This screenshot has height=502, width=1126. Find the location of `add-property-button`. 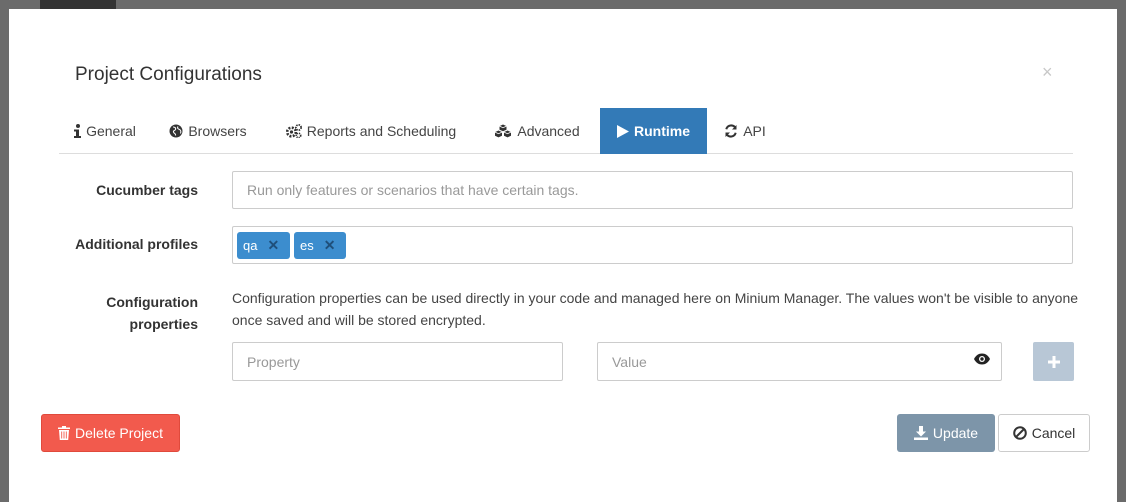

add-property-button is located at coordinates (1053, 361).